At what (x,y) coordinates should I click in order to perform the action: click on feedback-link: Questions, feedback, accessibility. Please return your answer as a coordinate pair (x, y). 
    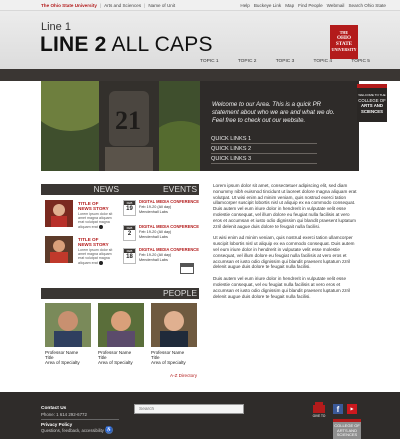
    Looking at the image, I should click on (72, 430).